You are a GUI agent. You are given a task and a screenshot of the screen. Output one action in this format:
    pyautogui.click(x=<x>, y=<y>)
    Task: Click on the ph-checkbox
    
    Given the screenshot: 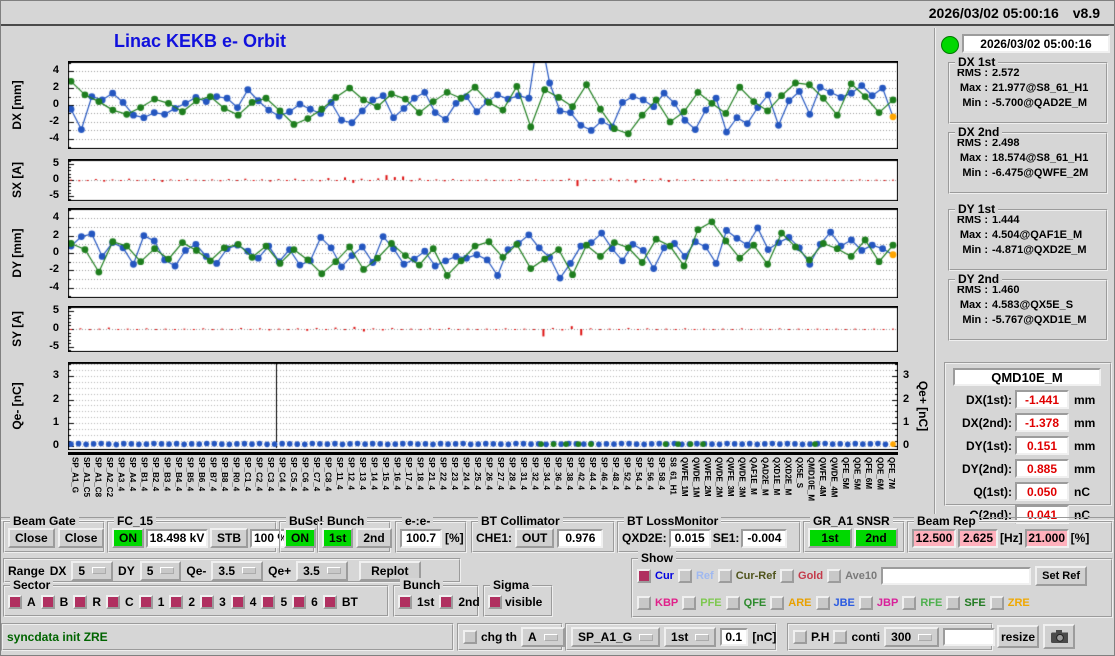 What is the action you would take?
    pyautogui.click(x=800, y=637)
    